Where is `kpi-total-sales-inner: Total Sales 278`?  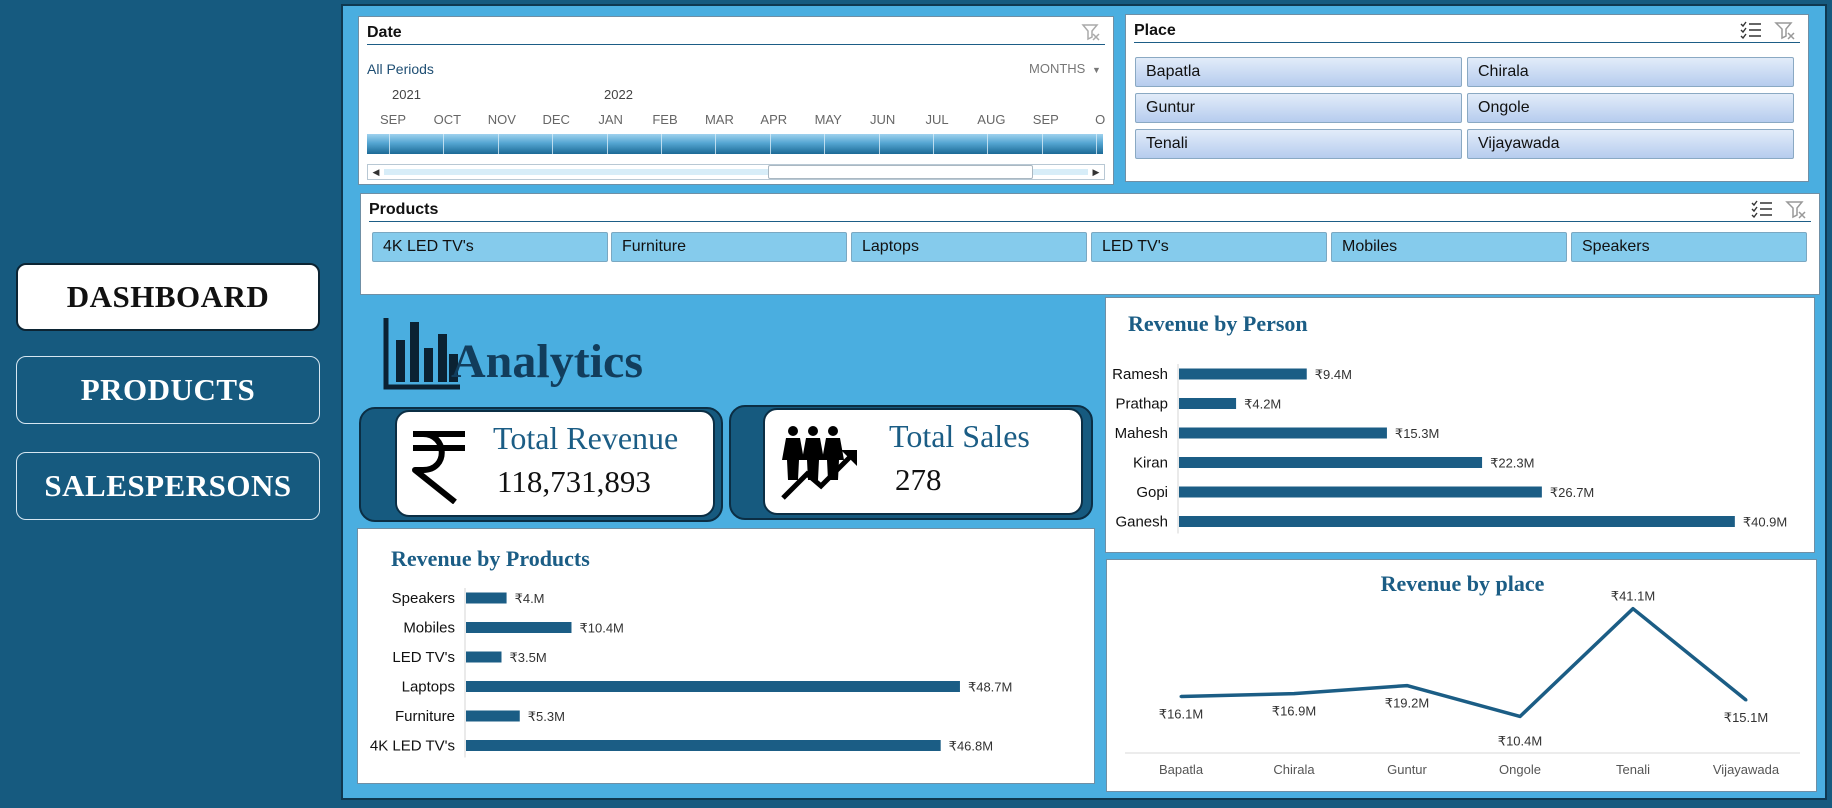 kpi-total-sales-inner: Total Sales 278 is located at coordinates (923, 461).